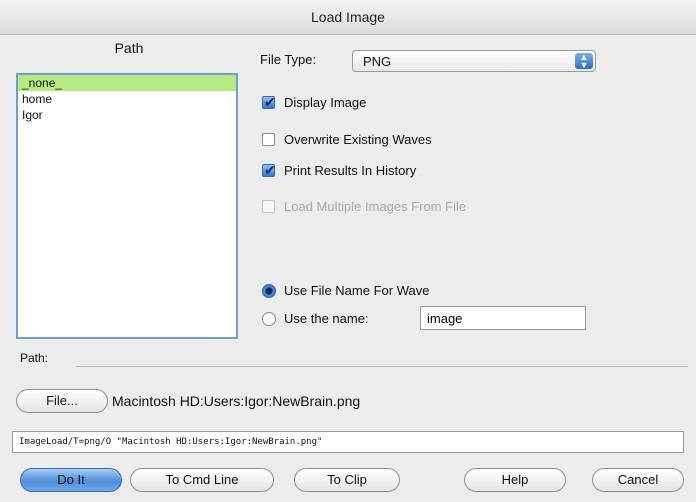 This screenshot has width=696, height=502. What do you see at coordinates (584, 61) in the screenshot?
I see `popup-arrows-icon: ▲ ▼` at bounding box center [584, 61].